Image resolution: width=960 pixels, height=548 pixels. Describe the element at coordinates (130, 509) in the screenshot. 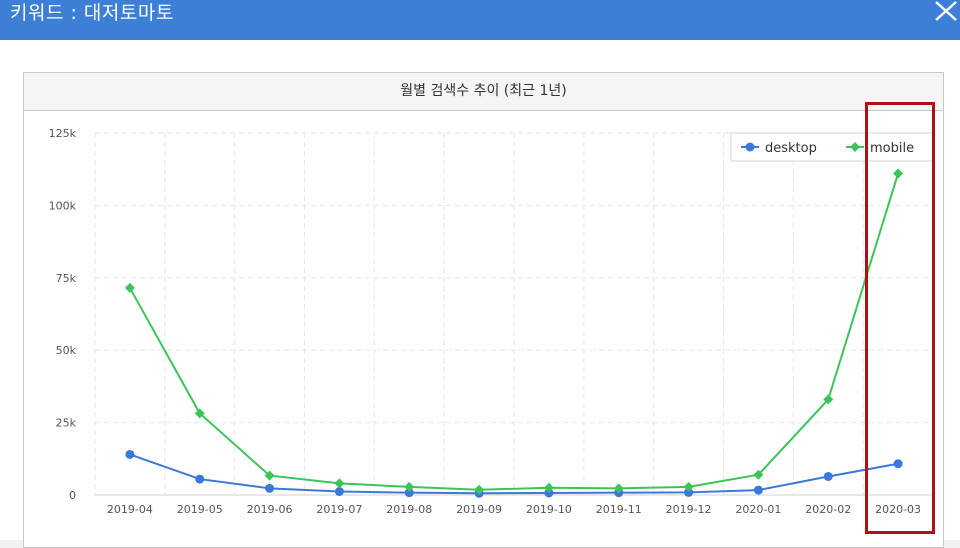

I see `x-tick-label: 2019-04` at that location.